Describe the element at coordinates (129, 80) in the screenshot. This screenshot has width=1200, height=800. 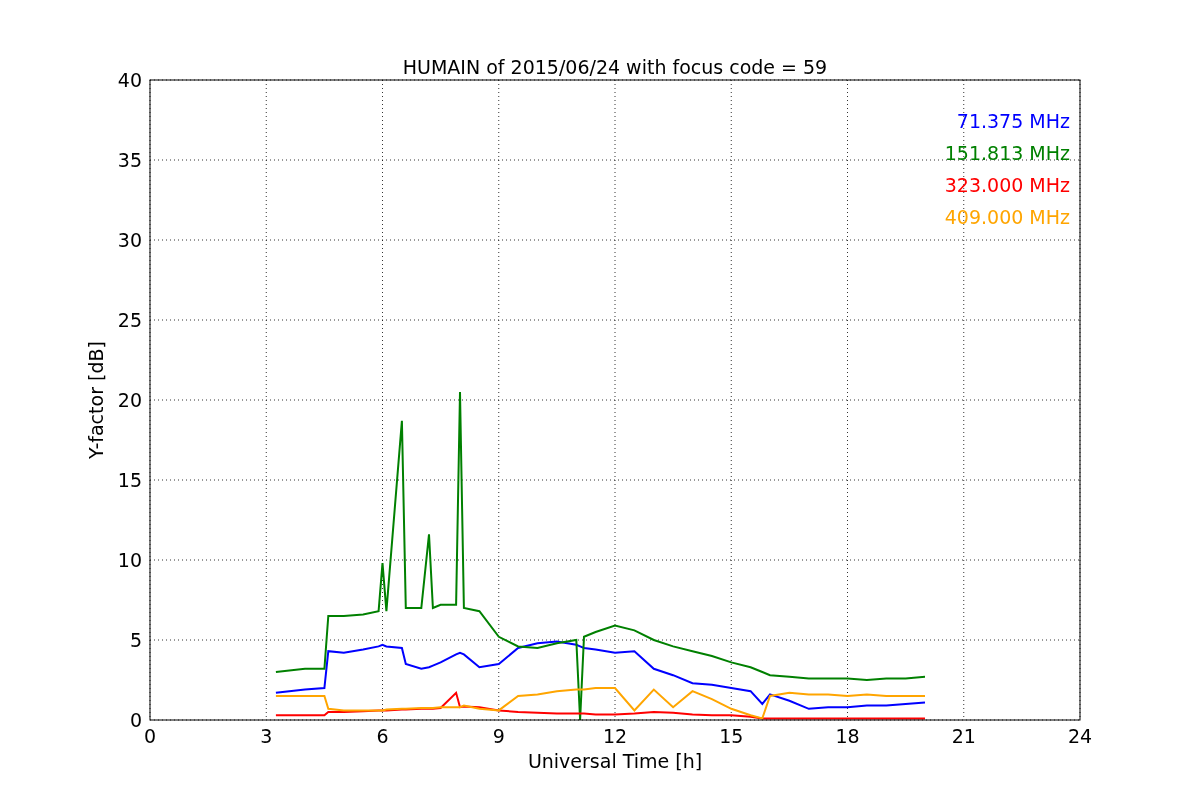
I see `tick-label: 40` at that location.